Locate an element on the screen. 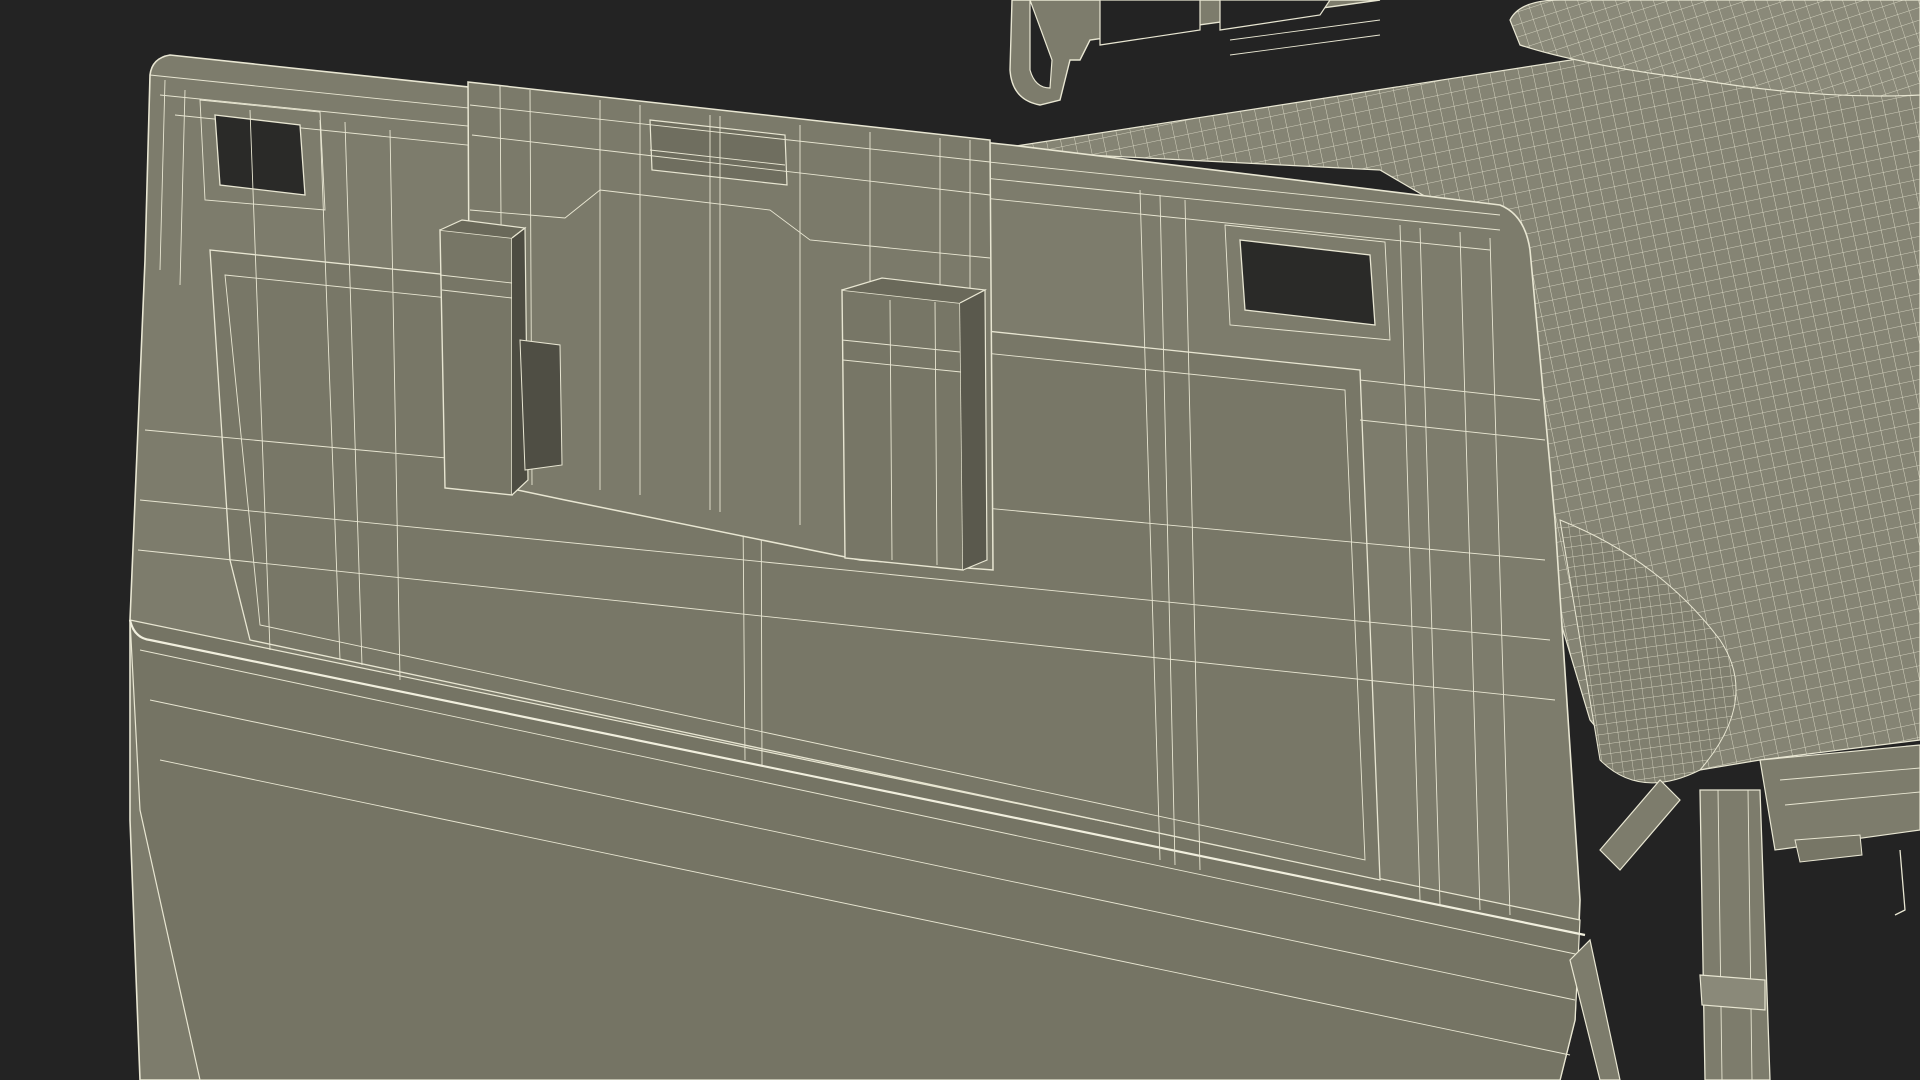 The image size is (1920, 1080). head-side-rail is located at coordinates (1195, 53).